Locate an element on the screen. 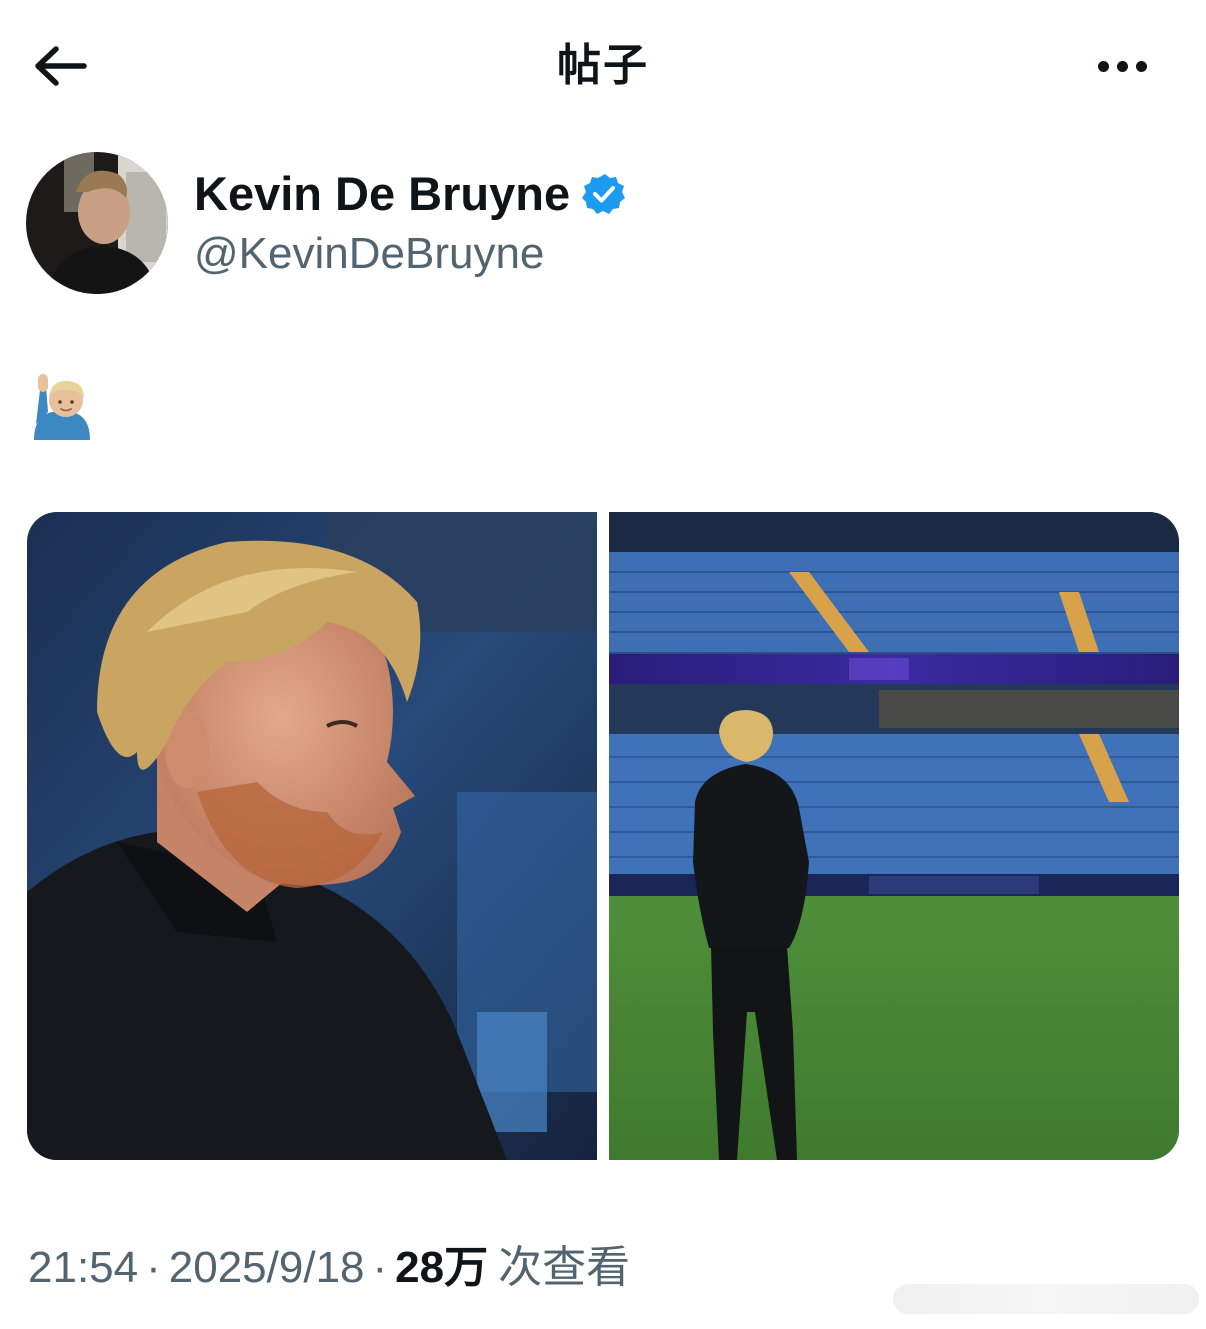 This screenshot has height=1329, width=1206. author-name: Kevin De Bruyne is located at coordinates (410, 194).